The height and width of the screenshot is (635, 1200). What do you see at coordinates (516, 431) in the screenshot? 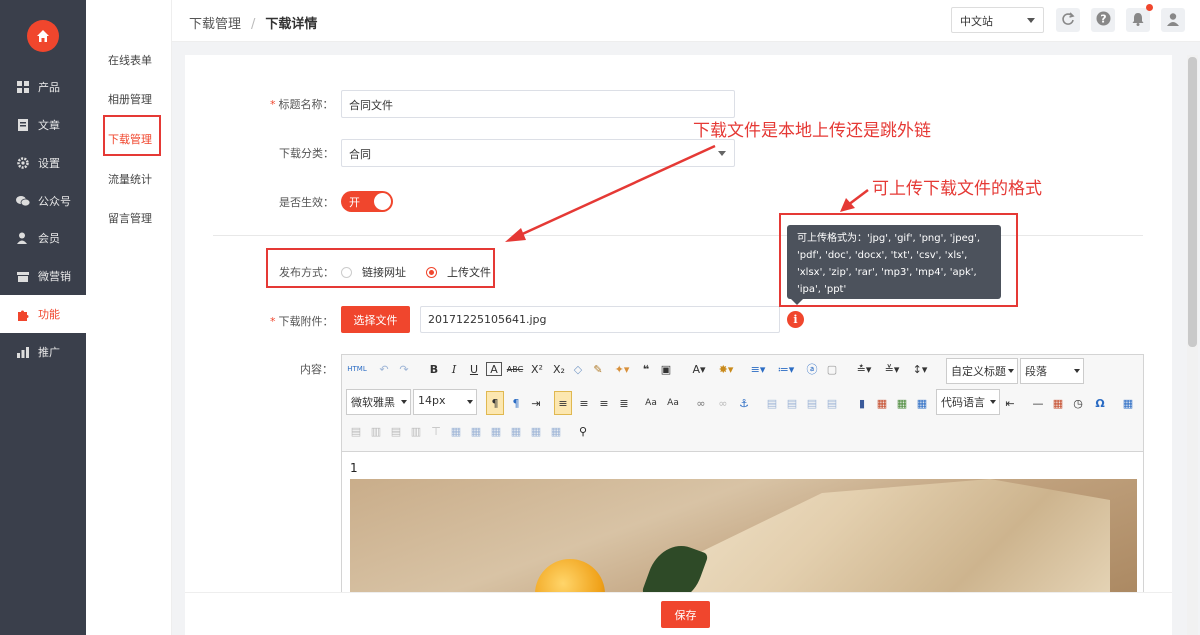
I see `table-split-cells-icon: ▦` at bounding box center [516, 431].